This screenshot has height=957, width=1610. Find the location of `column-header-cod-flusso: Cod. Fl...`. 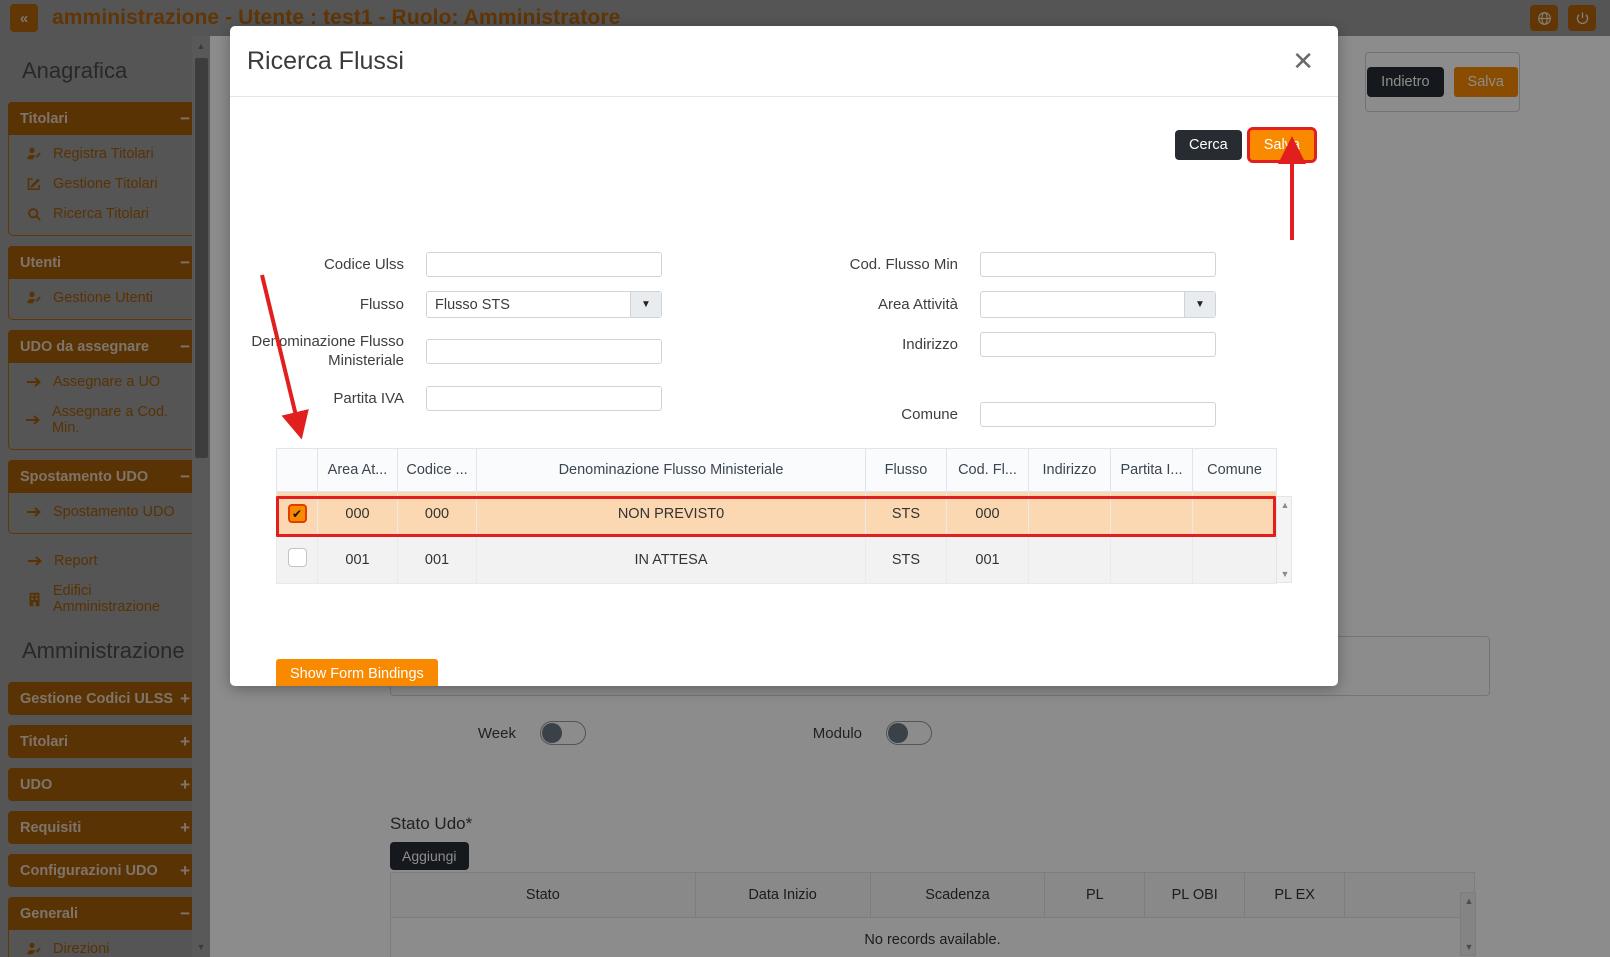

column-header-cod-flusso: Cod. Fl... is located at coordinates (987, 470).